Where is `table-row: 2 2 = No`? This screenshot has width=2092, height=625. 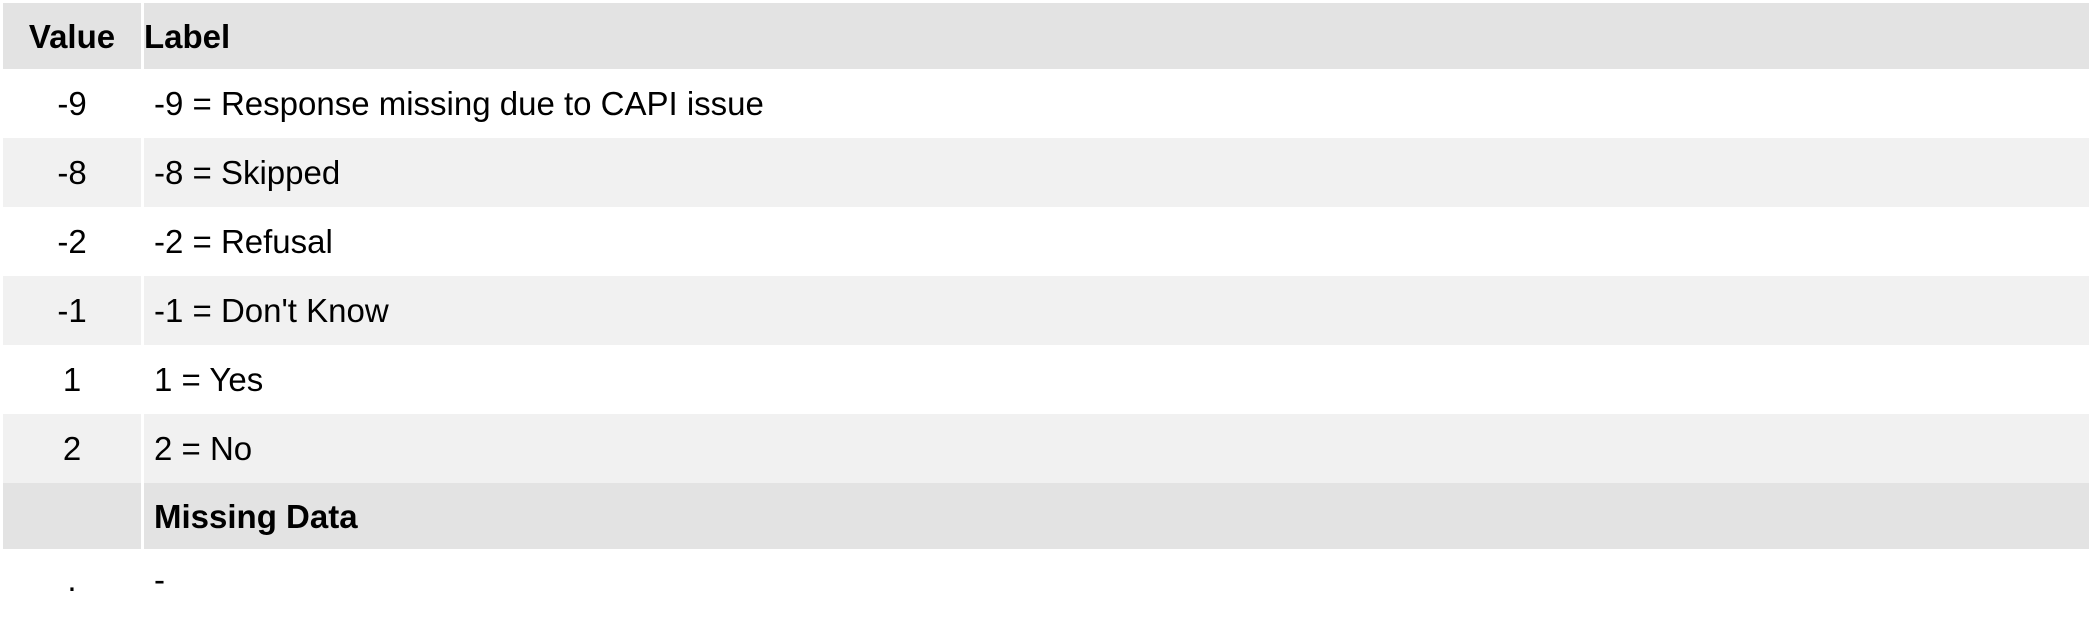 table-row: 2 2 = No is located at coordinates (1046, 448).